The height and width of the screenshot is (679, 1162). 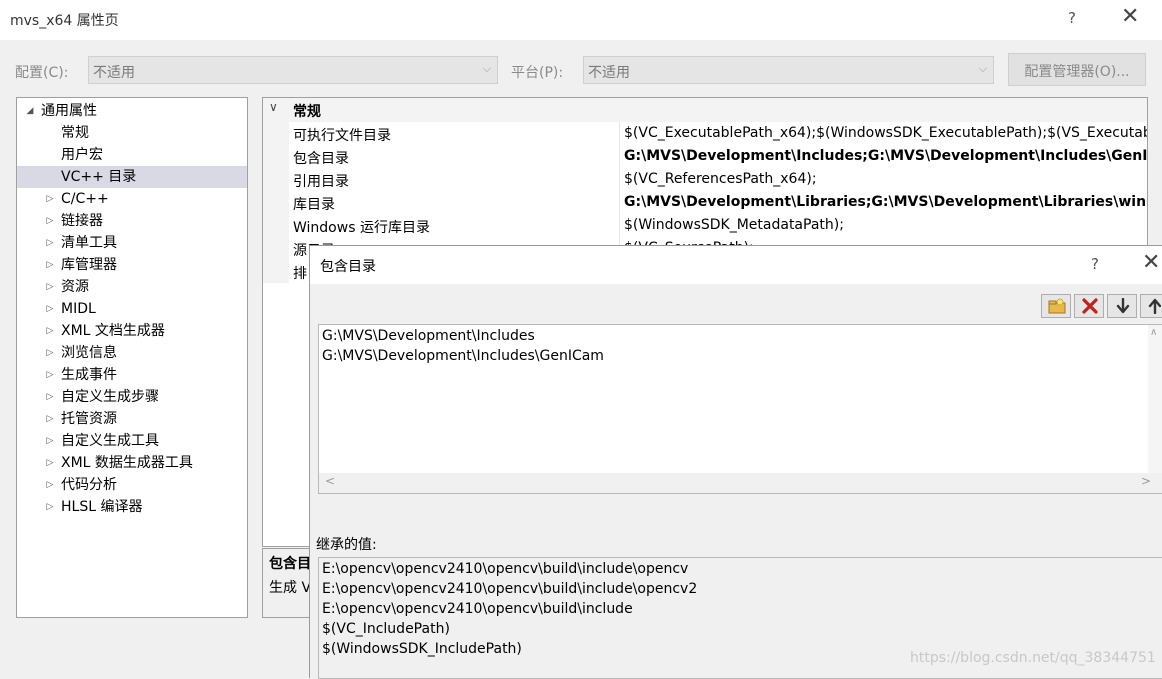 I want to click on tree-item-midl: ▷ MIDL, so click(x=132, y=309).